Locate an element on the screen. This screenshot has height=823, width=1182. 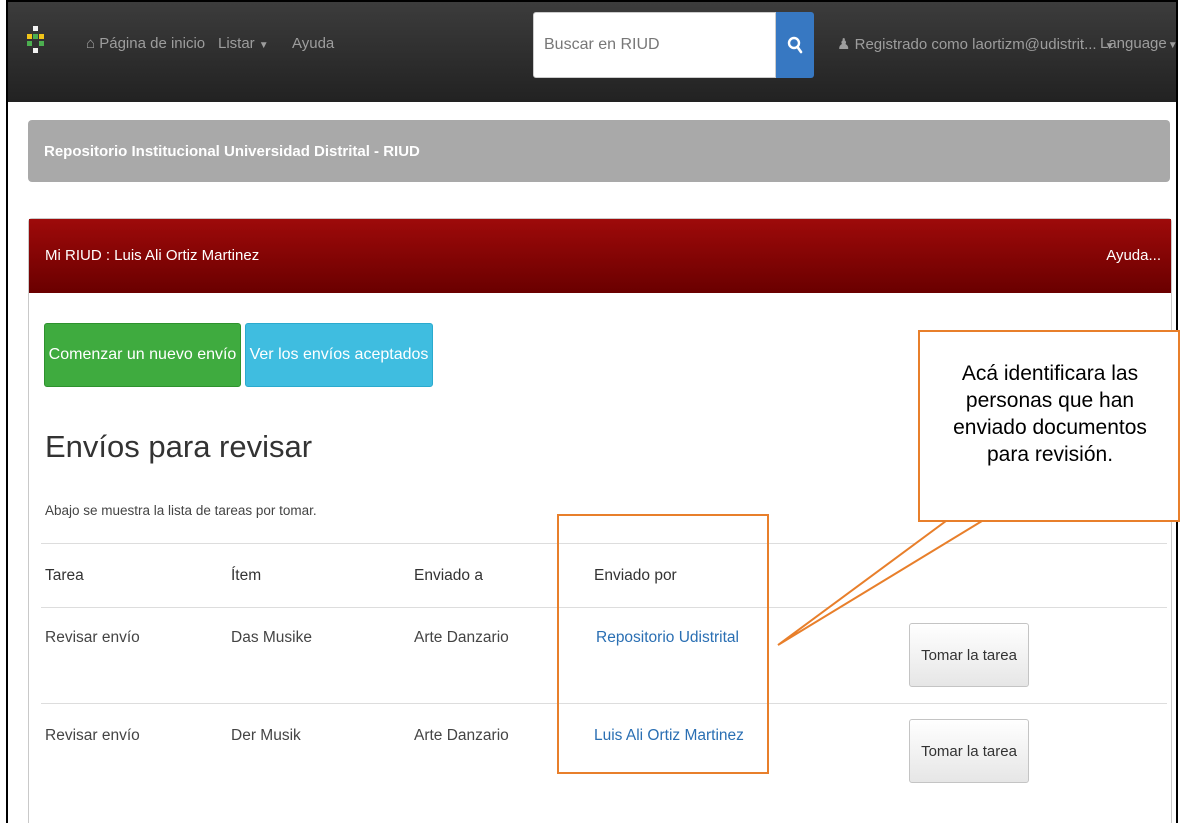
panel-title: Mi RIUD : Luis Ali Ortiz Martinez is located at coordinates (152, 255).